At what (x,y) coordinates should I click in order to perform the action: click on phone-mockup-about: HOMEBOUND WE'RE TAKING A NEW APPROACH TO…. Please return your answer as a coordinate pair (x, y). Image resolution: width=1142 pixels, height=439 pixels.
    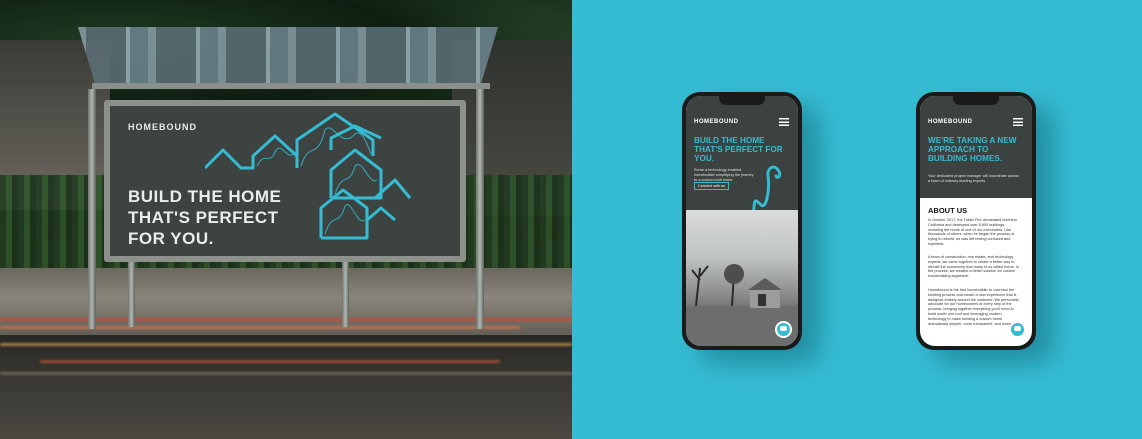
    Looking at the image, I should click on (976, 221).